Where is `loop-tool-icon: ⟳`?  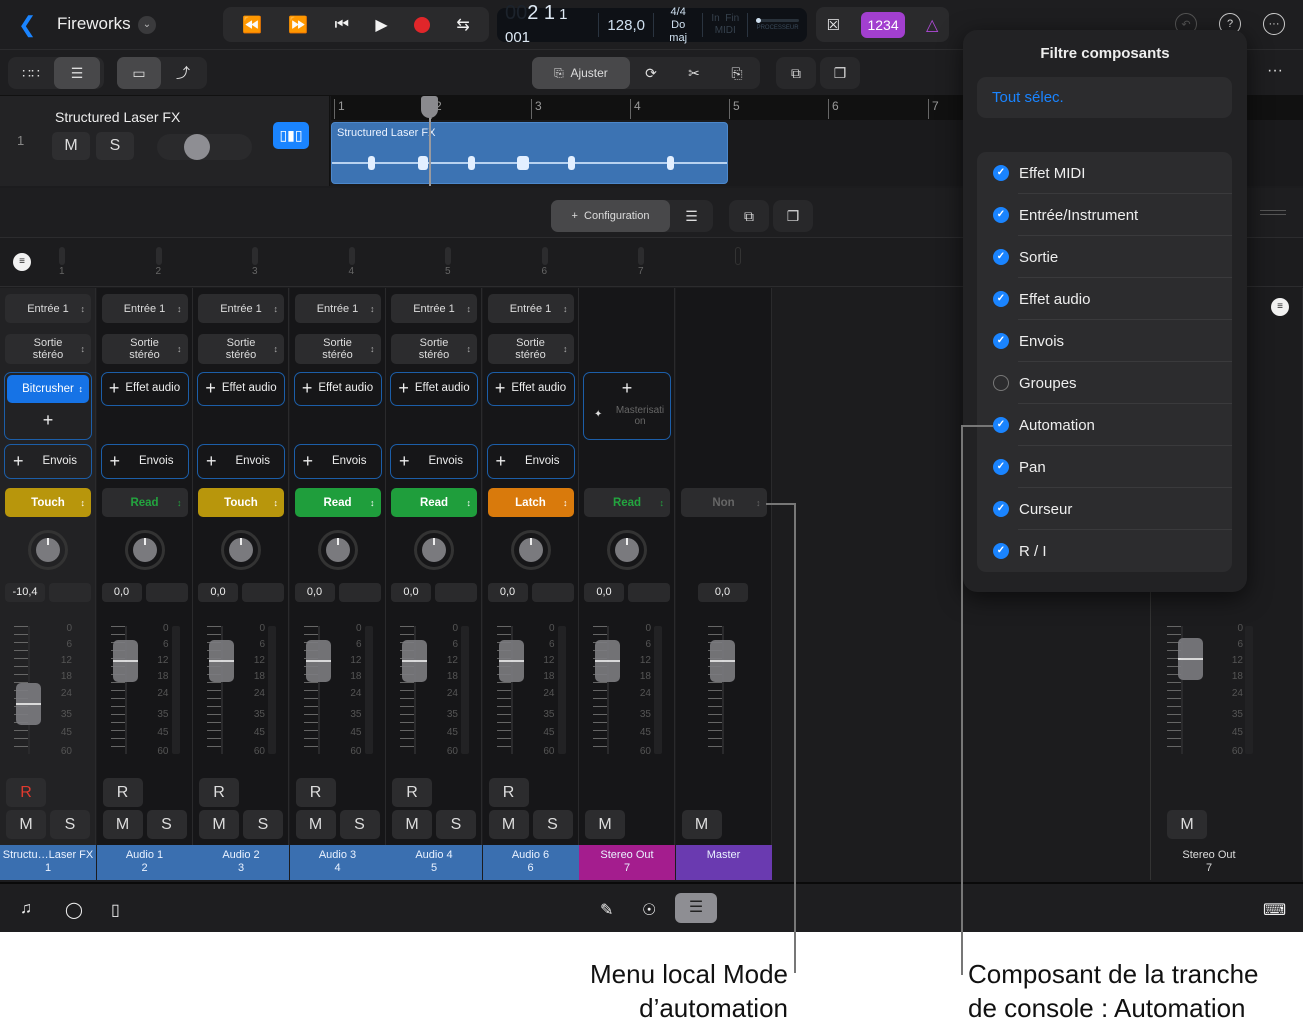
loop-tool-icon: ⟳ is located at coordinates (651, 73).